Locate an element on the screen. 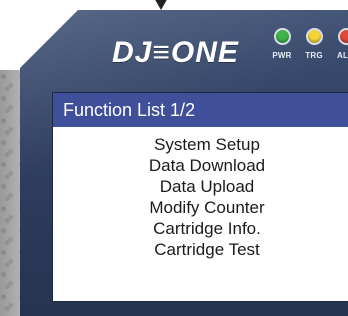 Image resolution: width=348 pixels, height=316 pixels. status-leds: PWR TRG ALM is located at coordinates (309, 44).